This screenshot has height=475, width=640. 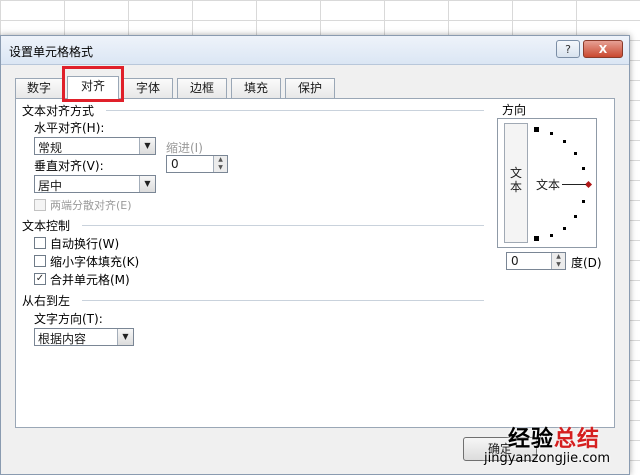 I want to click on wrap-text-label: 自动换行(W), so click(x=85, y=244).